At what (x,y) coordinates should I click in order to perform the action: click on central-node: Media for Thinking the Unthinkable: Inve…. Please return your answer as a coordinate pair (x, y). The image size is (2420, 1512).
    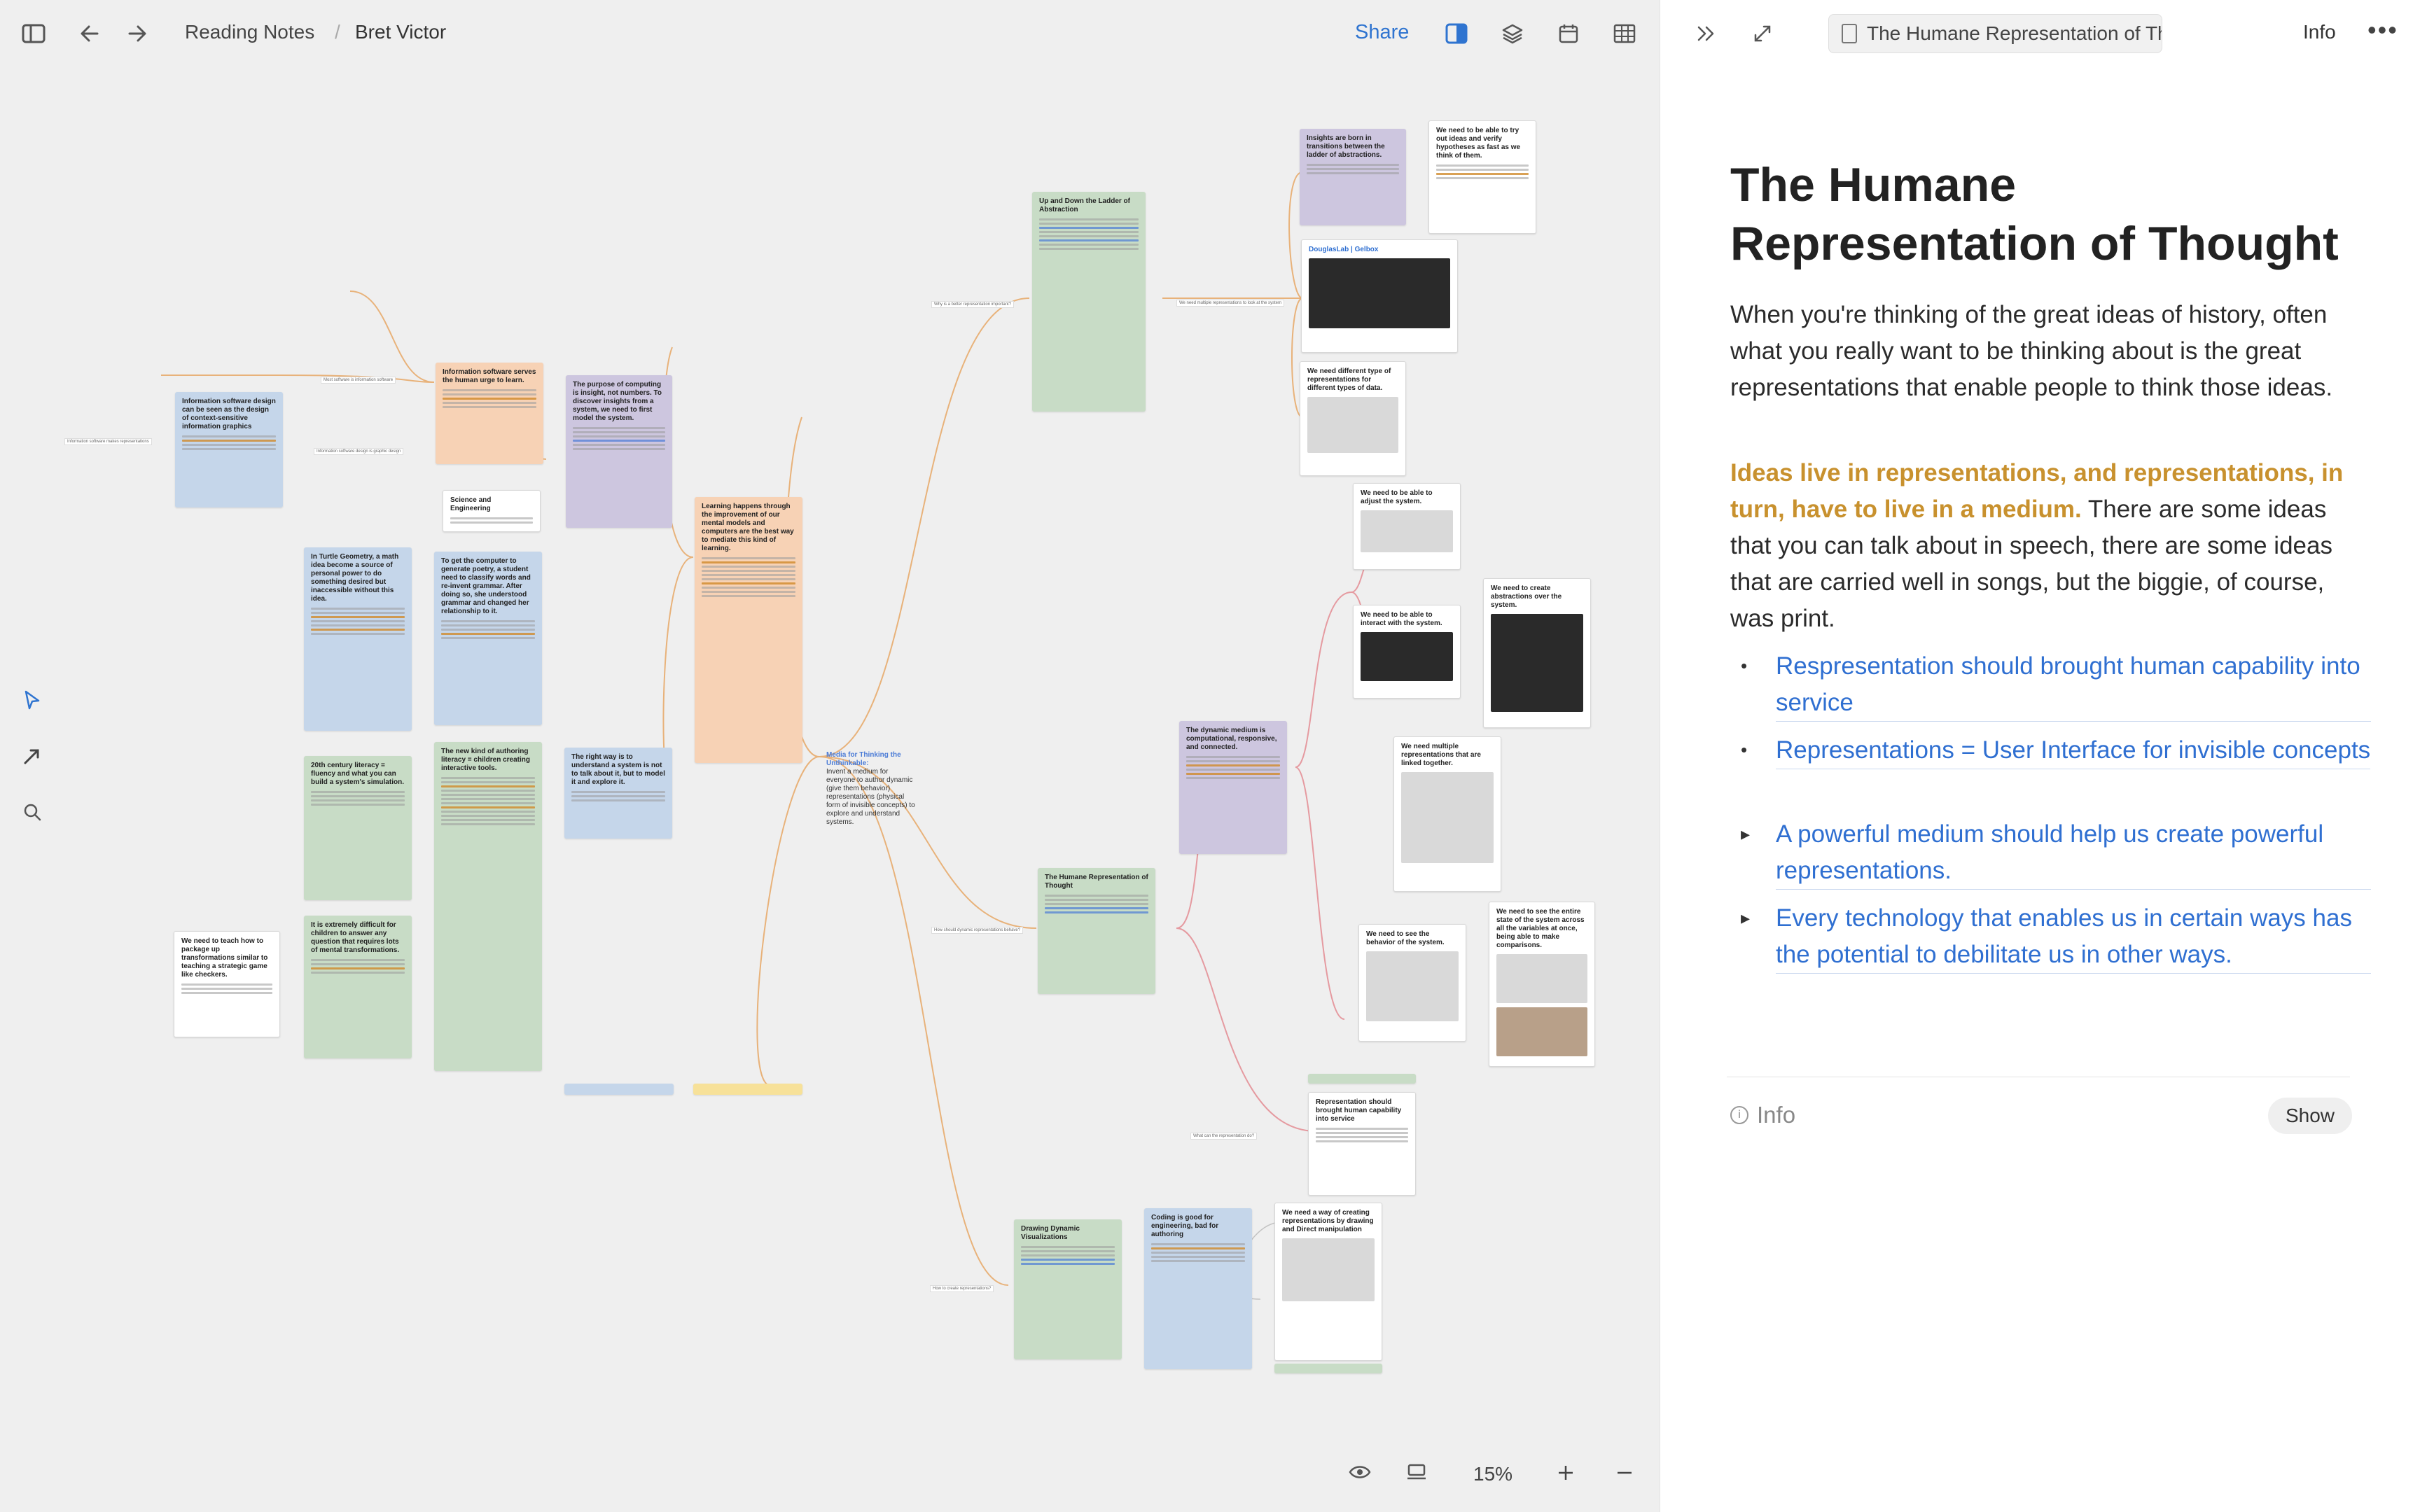
    Looking at the image, I should click on (871, 789).